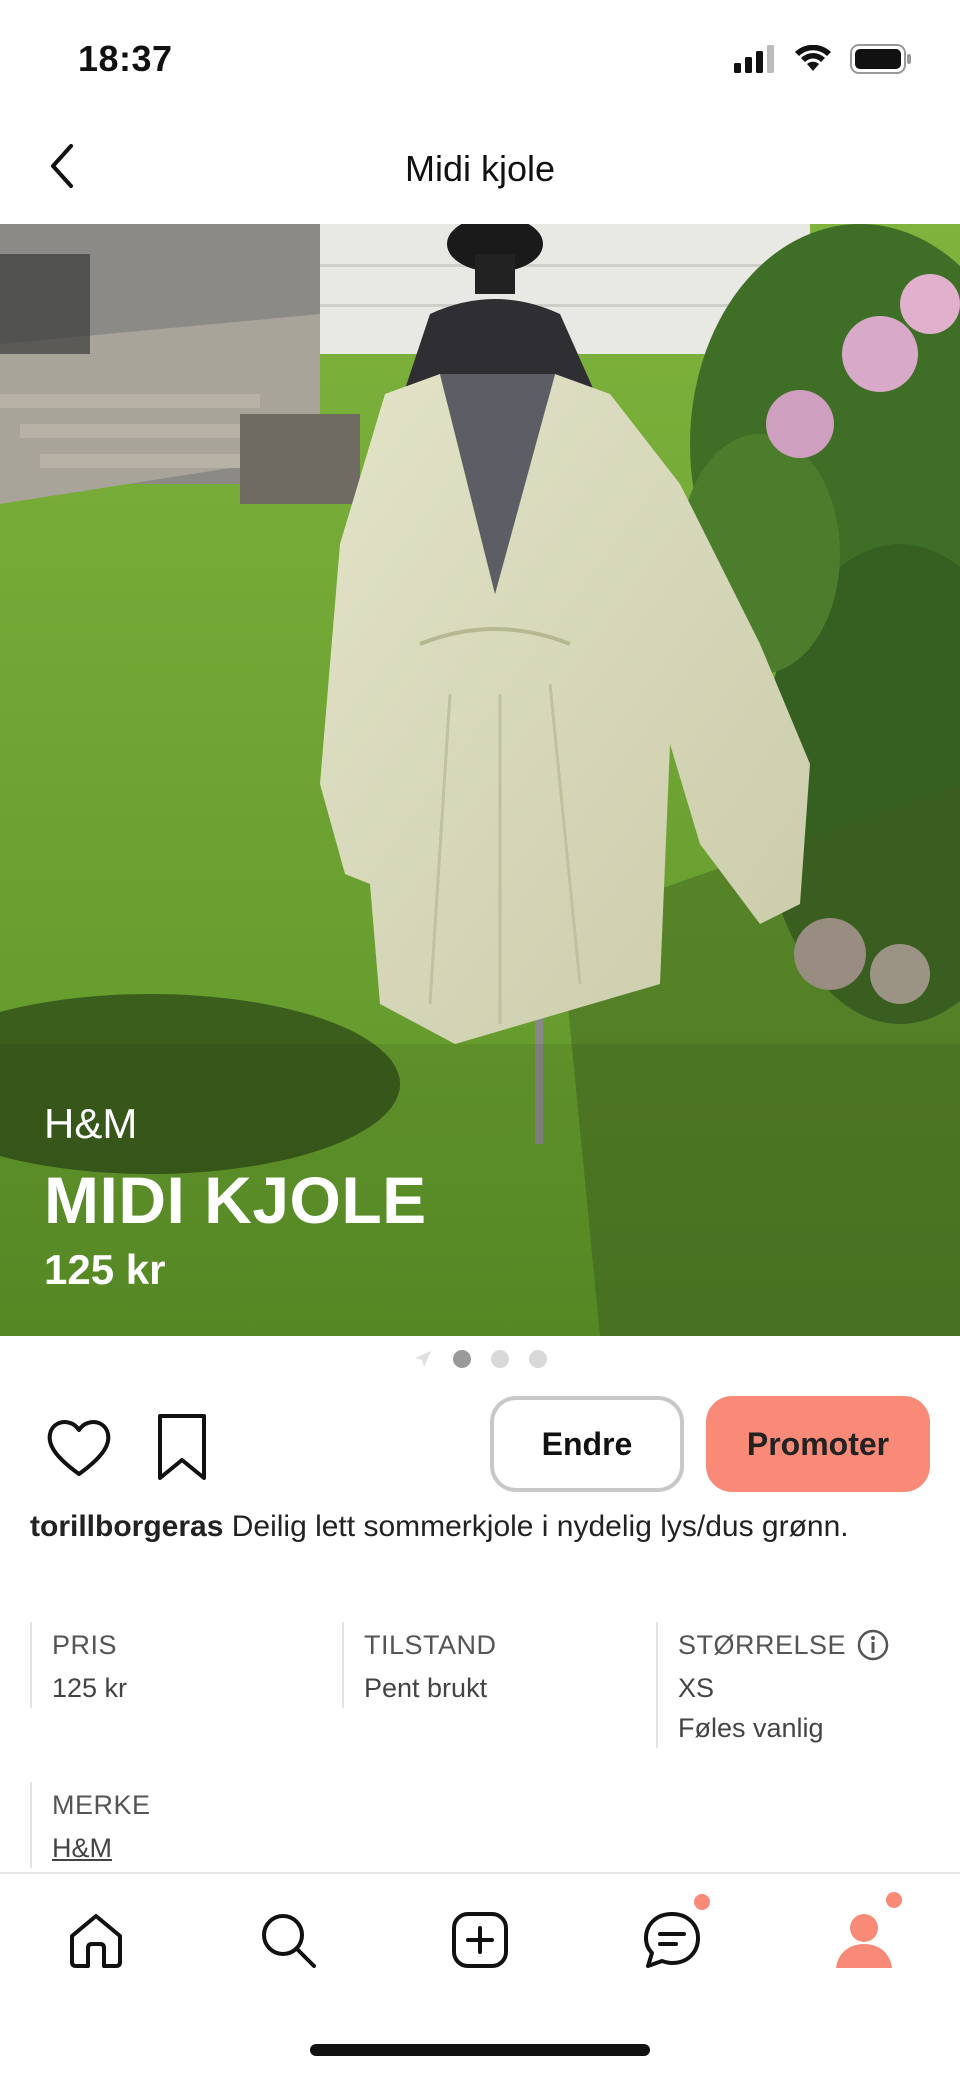  Describe the element at coordinates (813, 58) in the screenshot. I see `wifi-icon` at that location.